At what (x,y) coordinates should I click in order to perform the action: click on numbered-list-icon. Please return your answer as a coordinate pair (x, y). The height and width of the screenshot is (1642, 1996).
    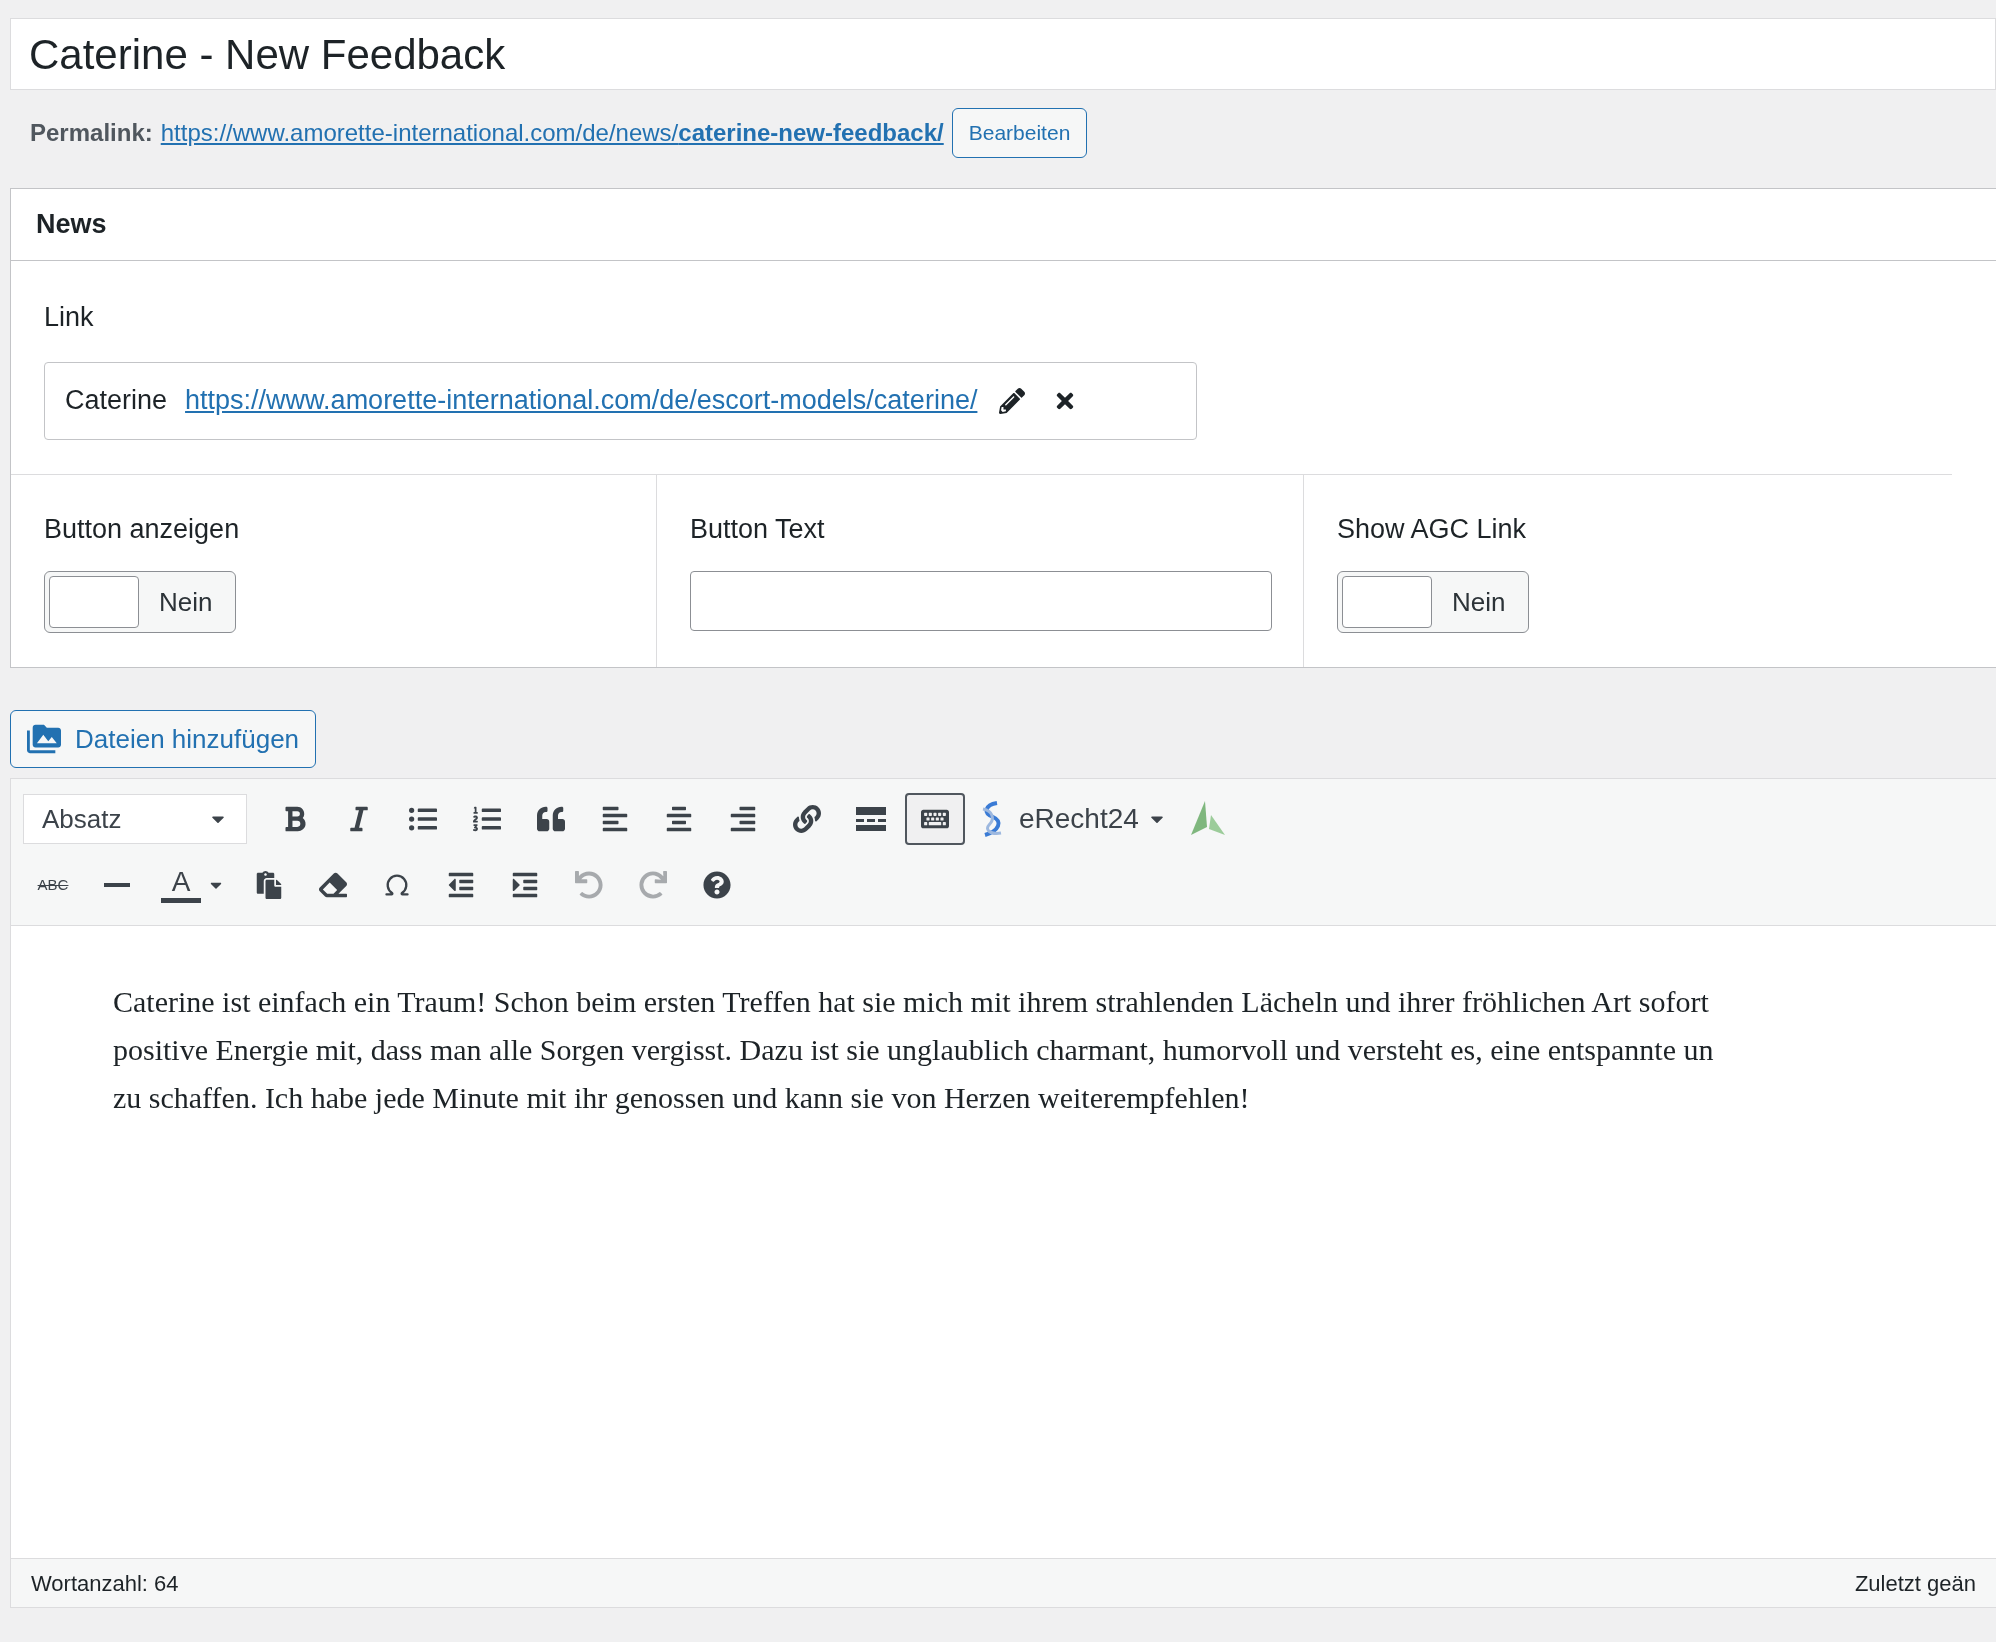
    Looking at the image, I should click on (487, 819).